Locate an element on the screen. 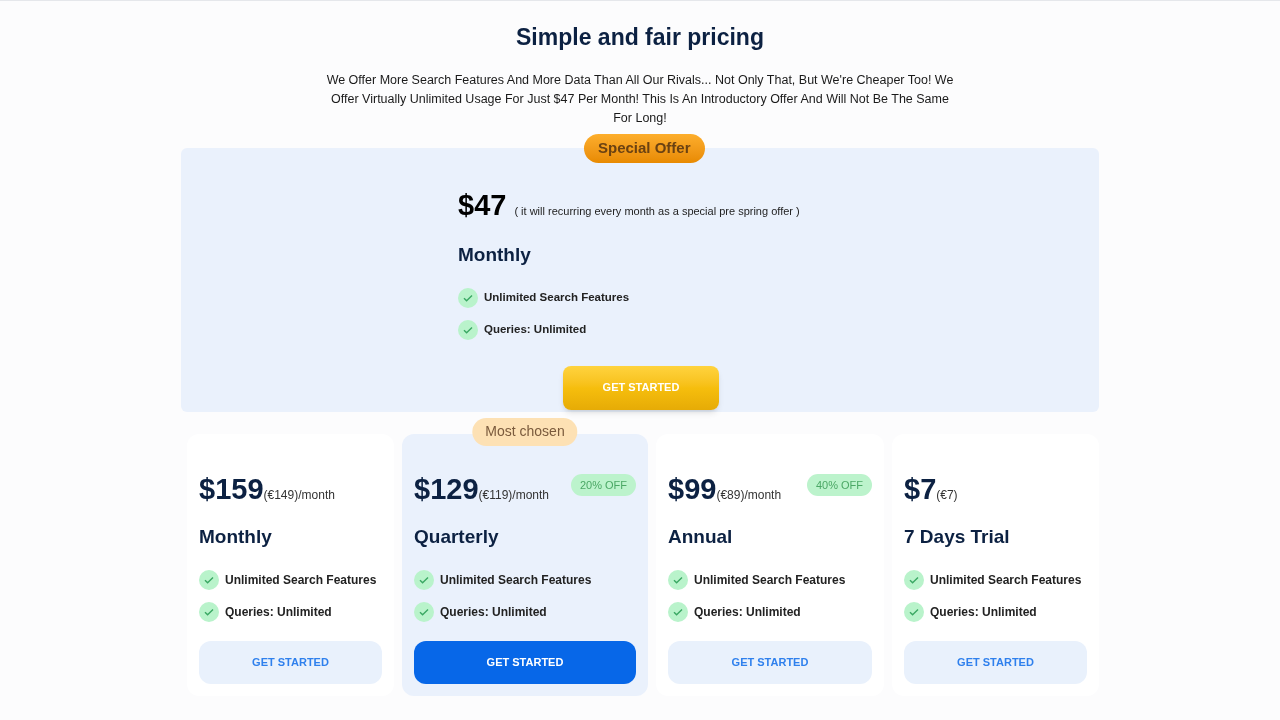 This screenshot has height=720, width=1280. discount-badge: 20% OFF is located at coordinates (603, 484).